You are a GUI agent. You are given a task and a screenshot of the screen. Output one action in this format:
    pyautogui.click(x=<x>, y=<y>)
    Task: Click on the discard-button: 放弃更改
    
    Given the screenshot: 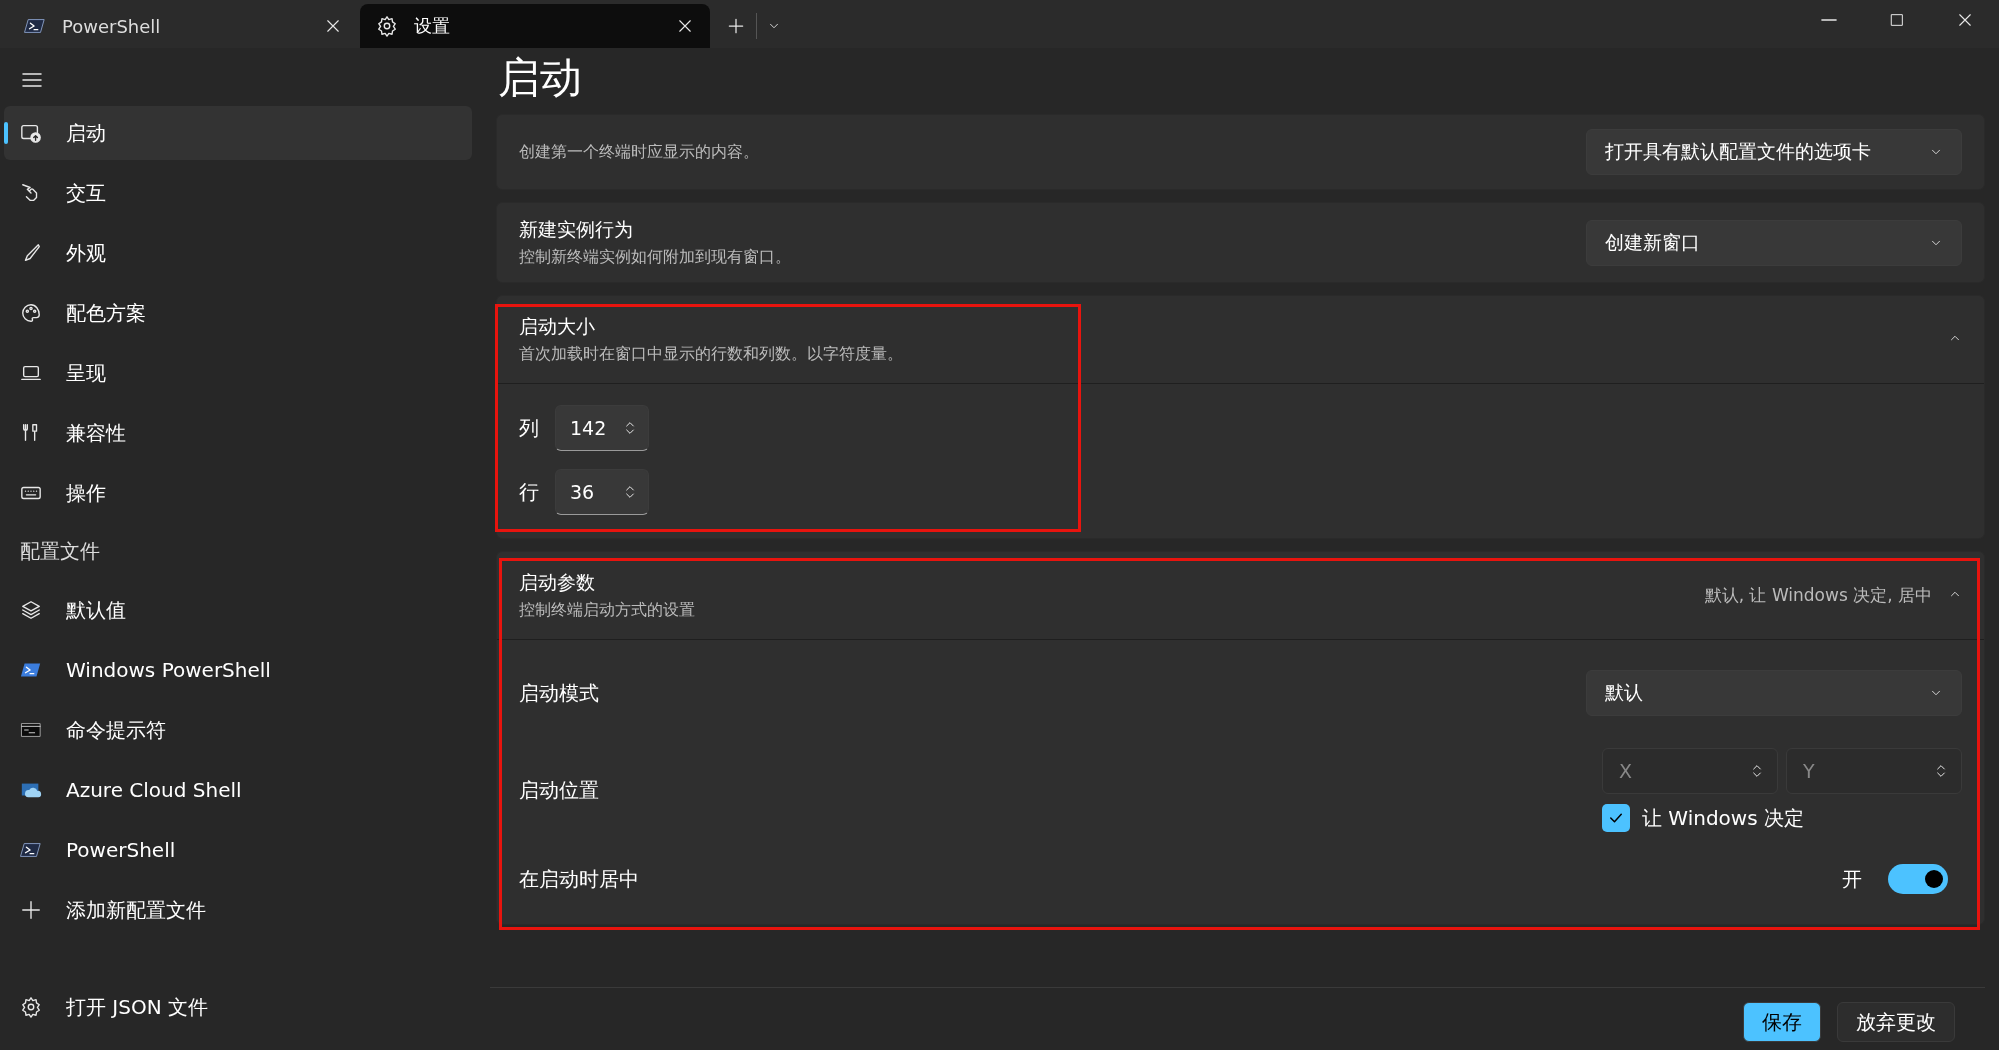 What is the action you would take?
    pyautogui.click(x=1896, y=1022)
    